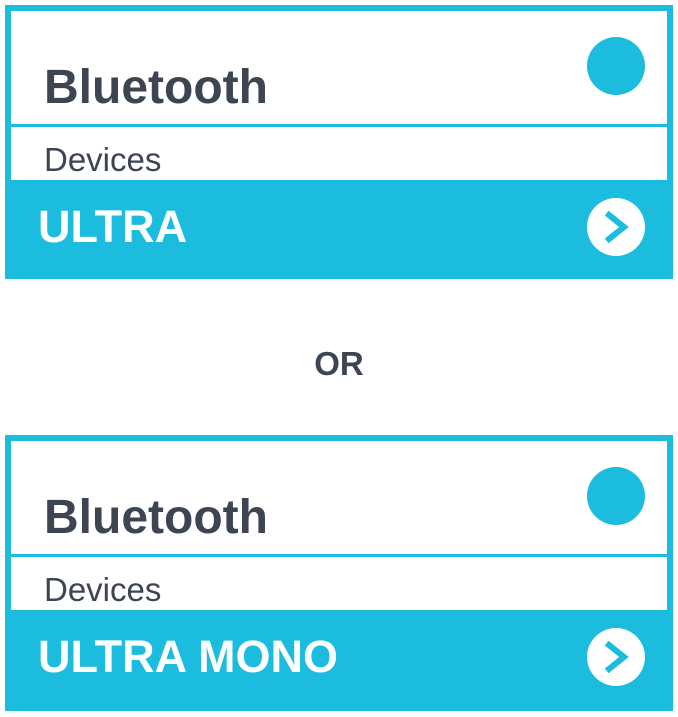  I want to click on separator-or: OR, so click(339, 363).